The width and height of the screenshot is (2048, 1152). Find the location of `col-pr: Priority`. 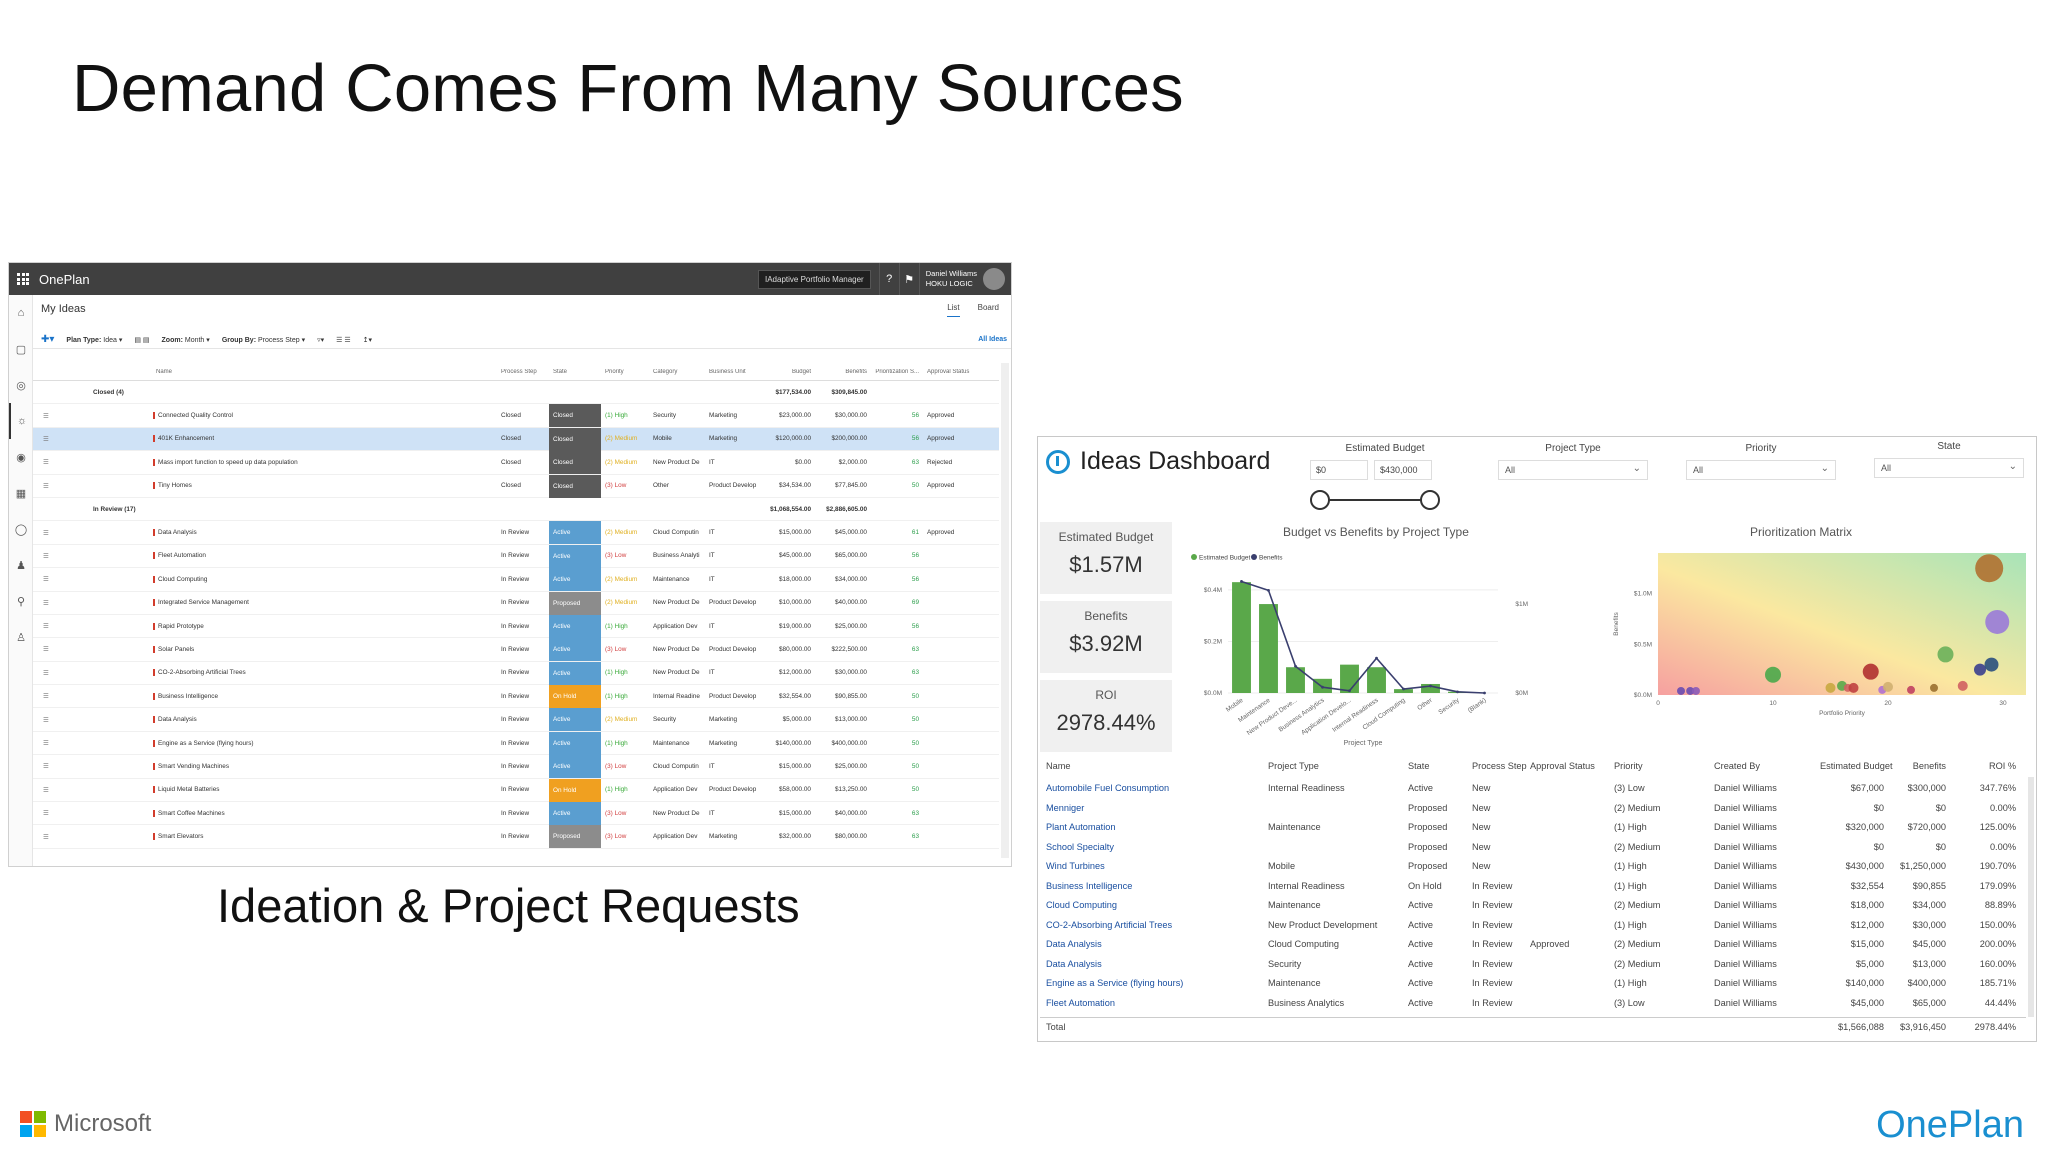

col-pr: Priority is located at coordinates (1628, 766).